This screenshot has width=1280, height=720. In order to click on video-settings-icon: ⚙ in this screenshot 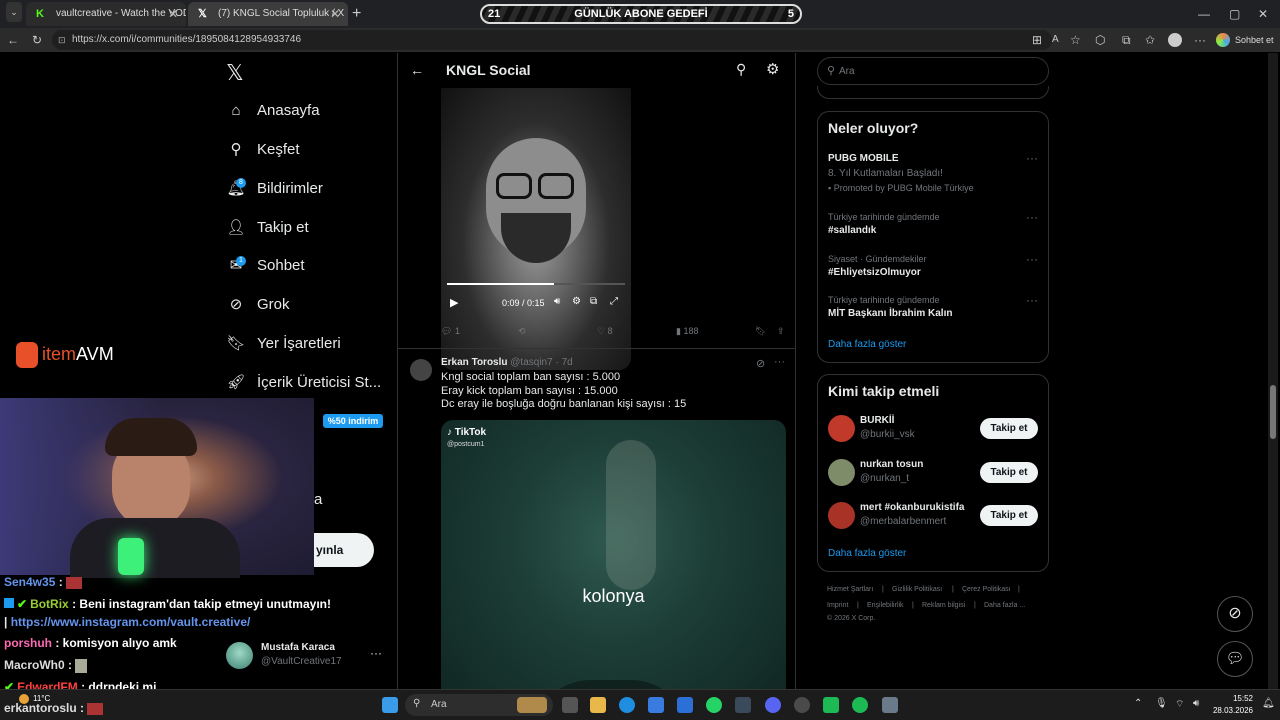, I will do `click(576, 301)`.